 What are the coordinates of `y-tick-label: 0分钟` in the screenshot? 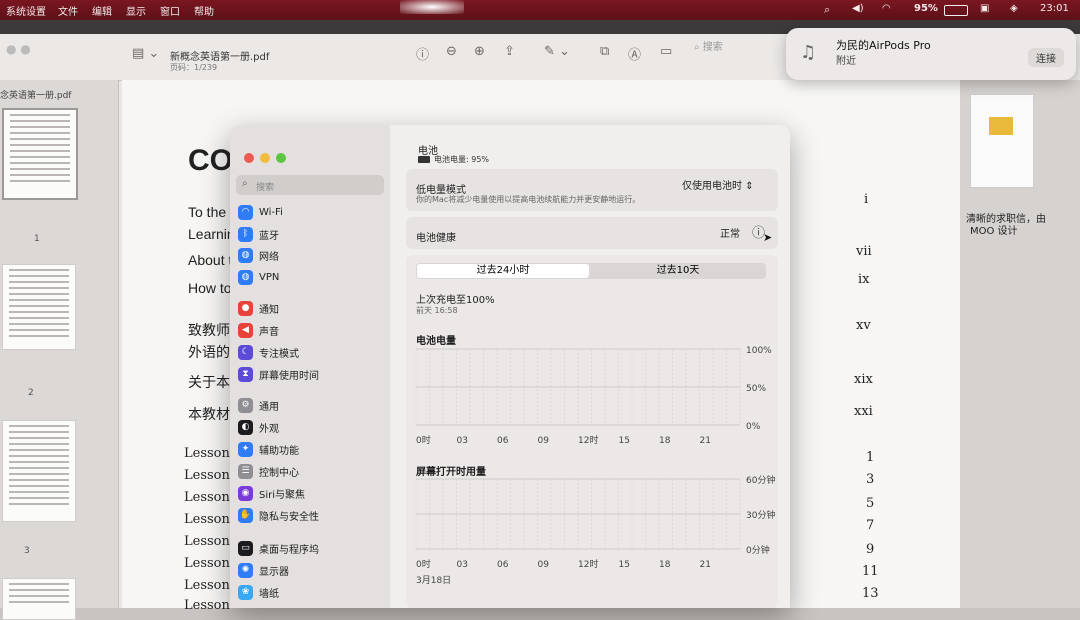 It's located at (758, 550).